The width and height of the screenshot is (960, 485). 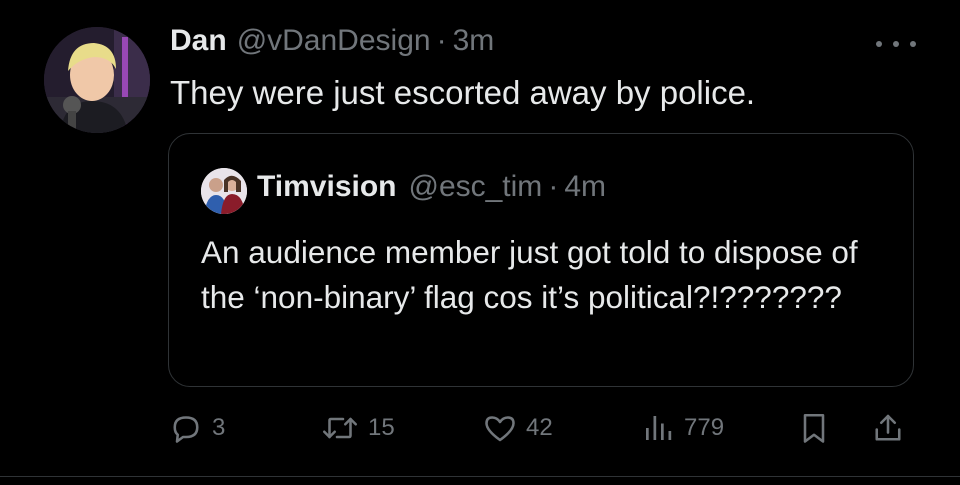 I want to click on quoted-avatar-image, so click(x=224, y=191).